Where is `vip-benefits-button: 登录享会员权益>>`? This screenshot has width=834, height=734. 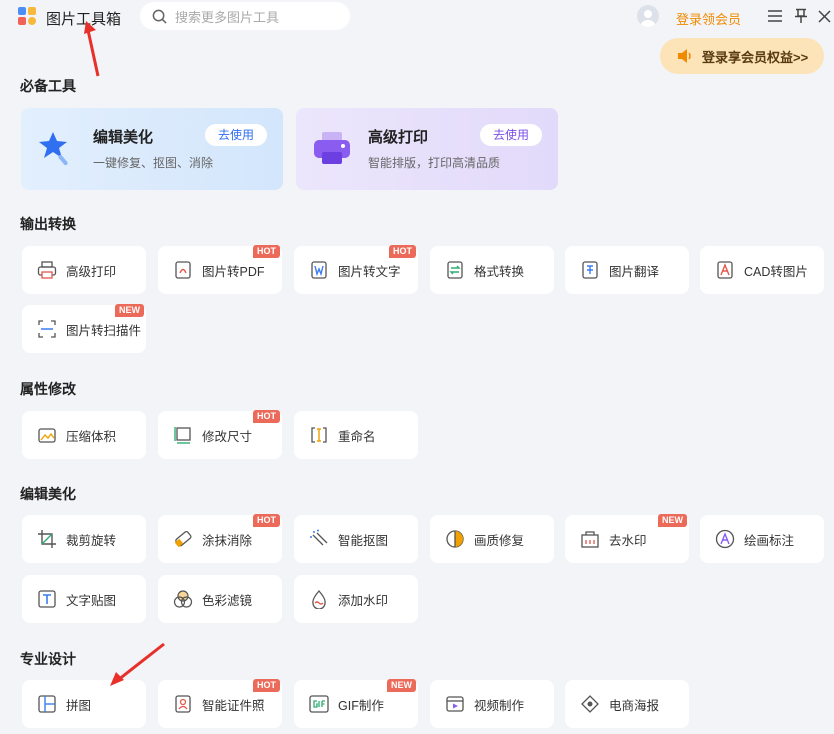
vip-benefits-button: 登录享会员权益>> is located at coordinates (742, 56).